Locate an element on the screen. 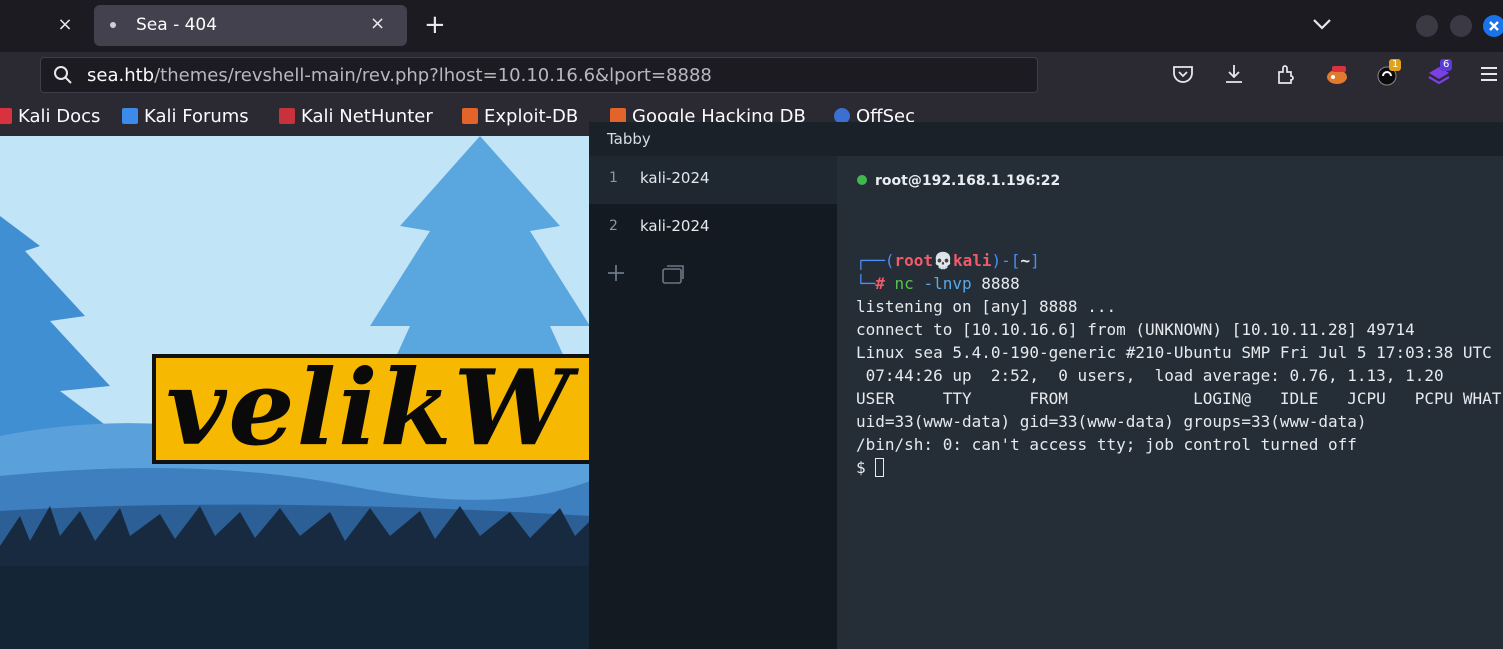 Image resolution: width=1503 pixels, height=649 pixels. tabby-tab-1: 1 kali-2024 is located at coordinates (713, 180).